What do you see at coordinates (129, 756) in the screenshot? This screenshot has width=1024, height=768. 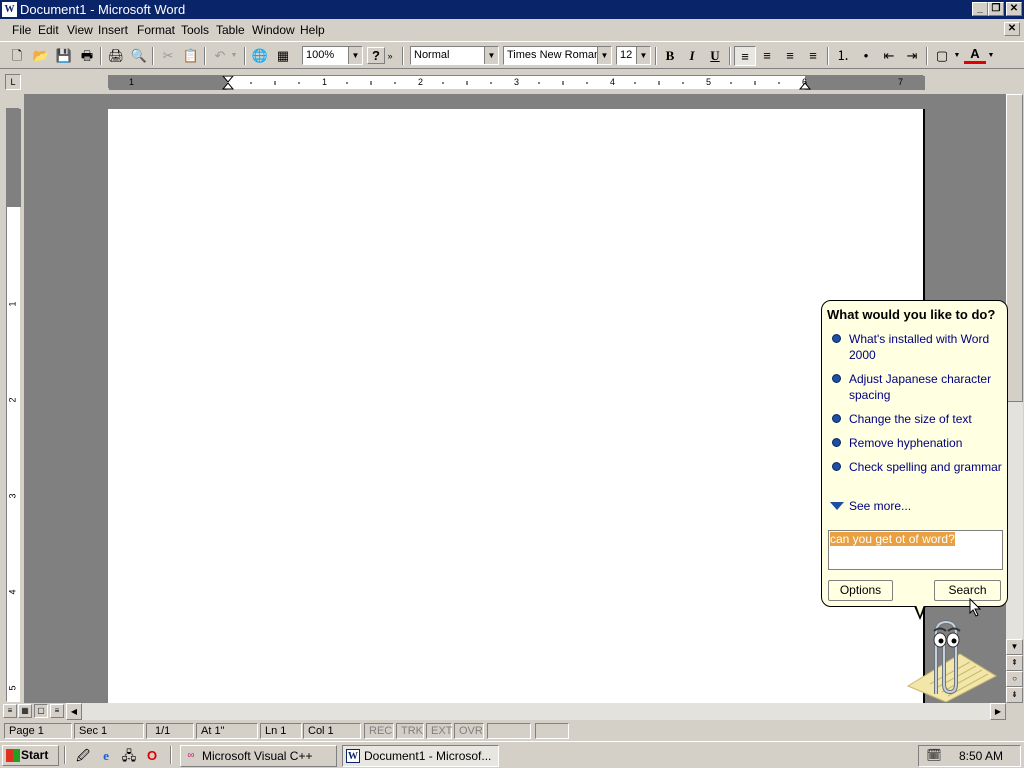 I see `network-icon: 🖧` at bounding box center [129, 756].